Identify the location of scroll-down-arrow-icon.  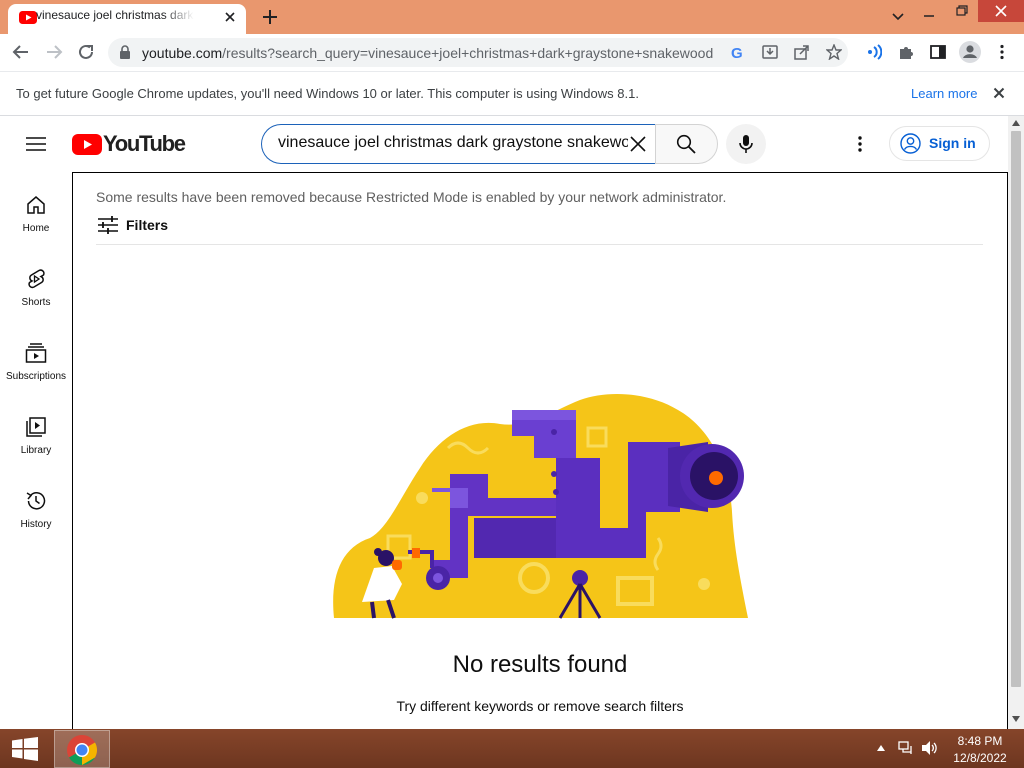
(1016, 719).